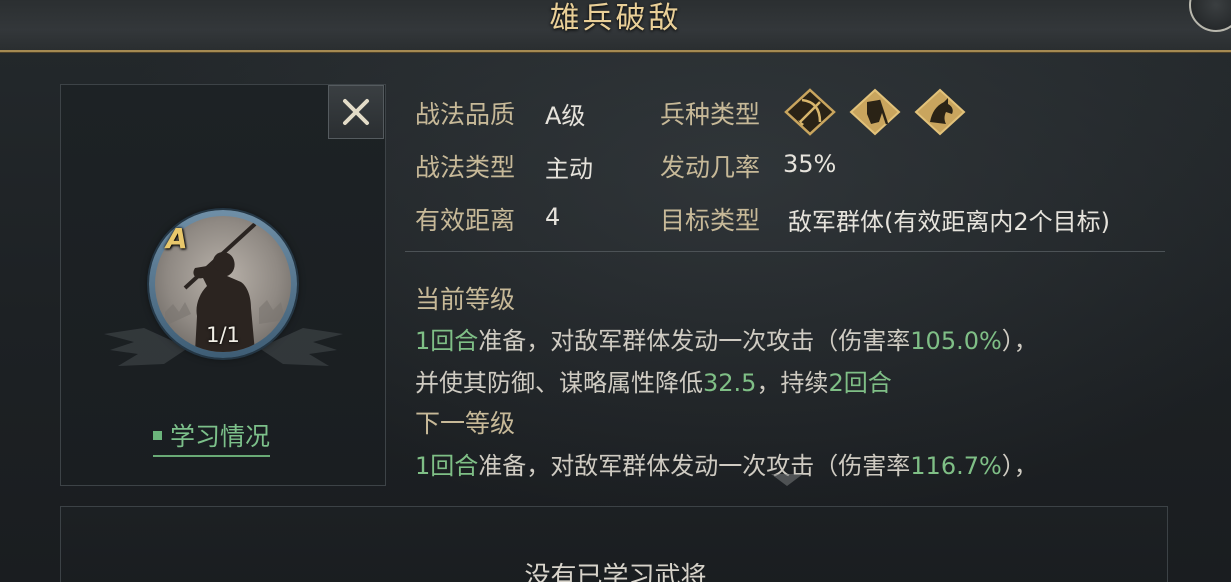 This screenshot has height=582, width=1231. Describe the element at coordinates (465, 299) in the screenshot. I see `current-level-title: 当前等级` at that location.